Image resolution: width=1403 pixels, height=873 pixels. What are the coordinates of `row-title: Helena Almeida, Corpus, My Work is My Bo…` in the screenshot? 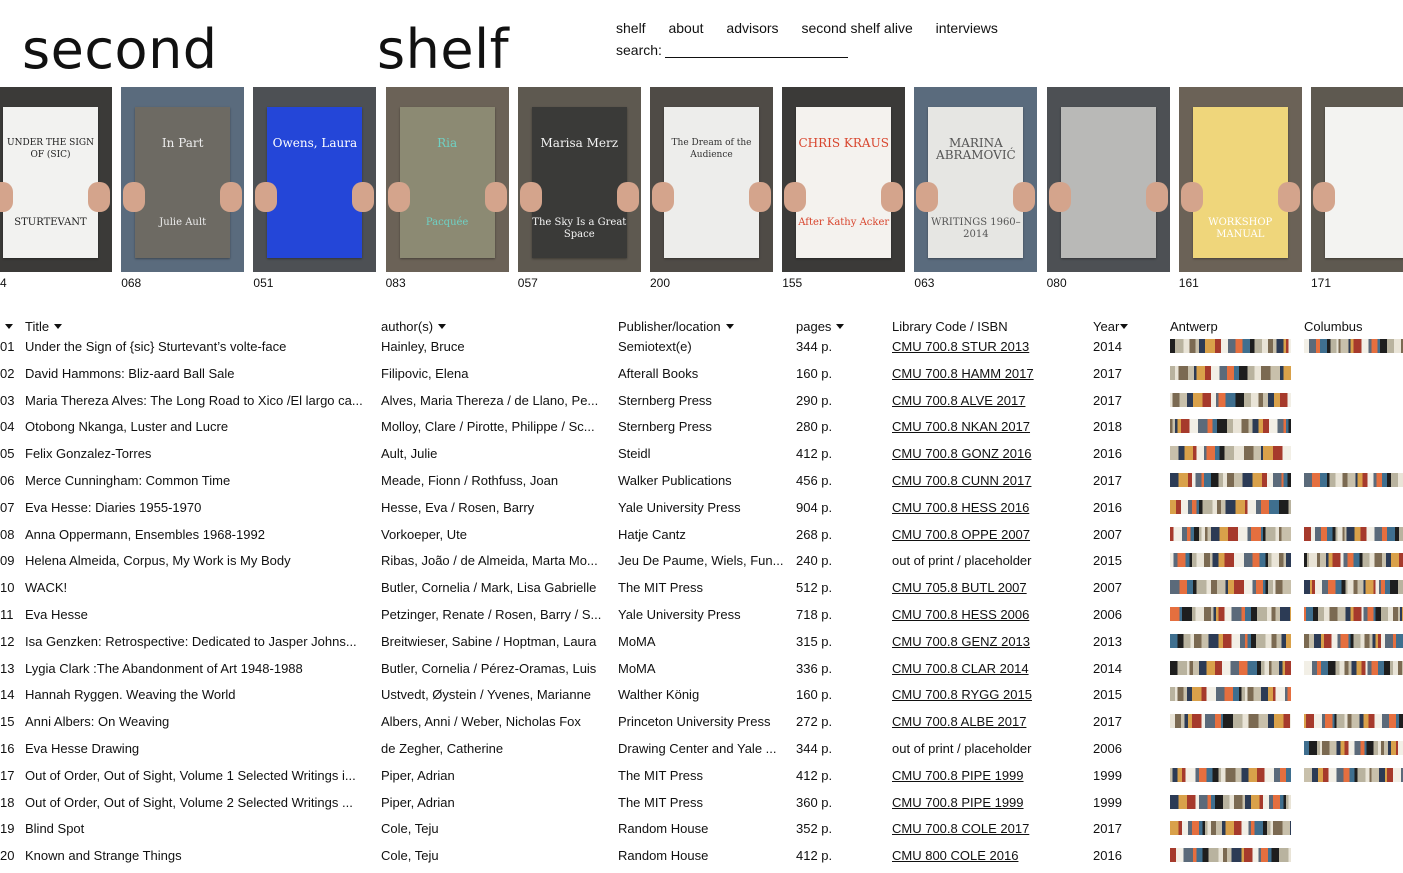 It's located at (197, 560).